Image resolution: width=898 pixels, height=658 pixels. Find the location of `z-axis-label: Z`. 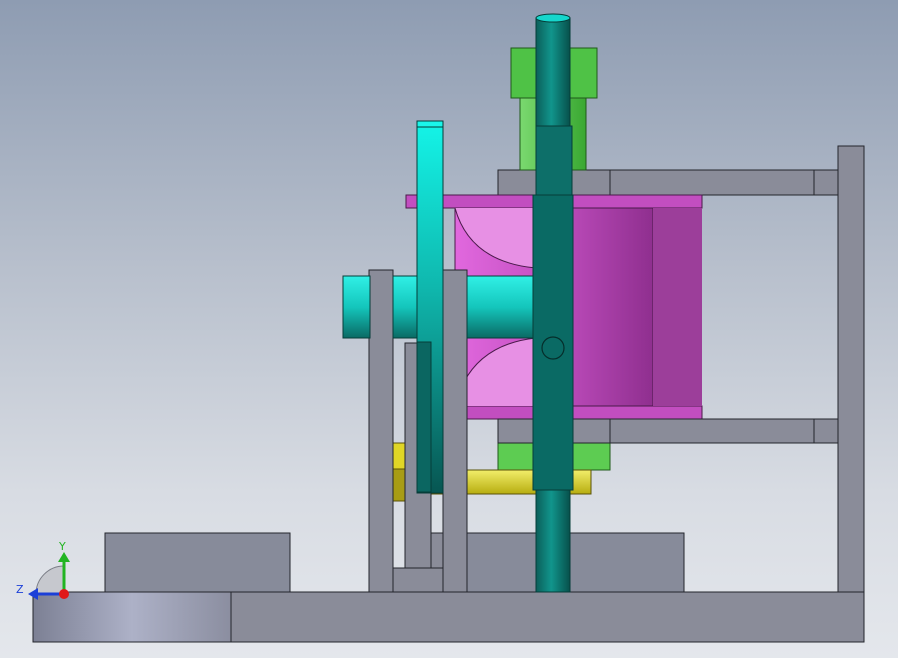

z-axis-label: Z is located at coordinates (20, 589).